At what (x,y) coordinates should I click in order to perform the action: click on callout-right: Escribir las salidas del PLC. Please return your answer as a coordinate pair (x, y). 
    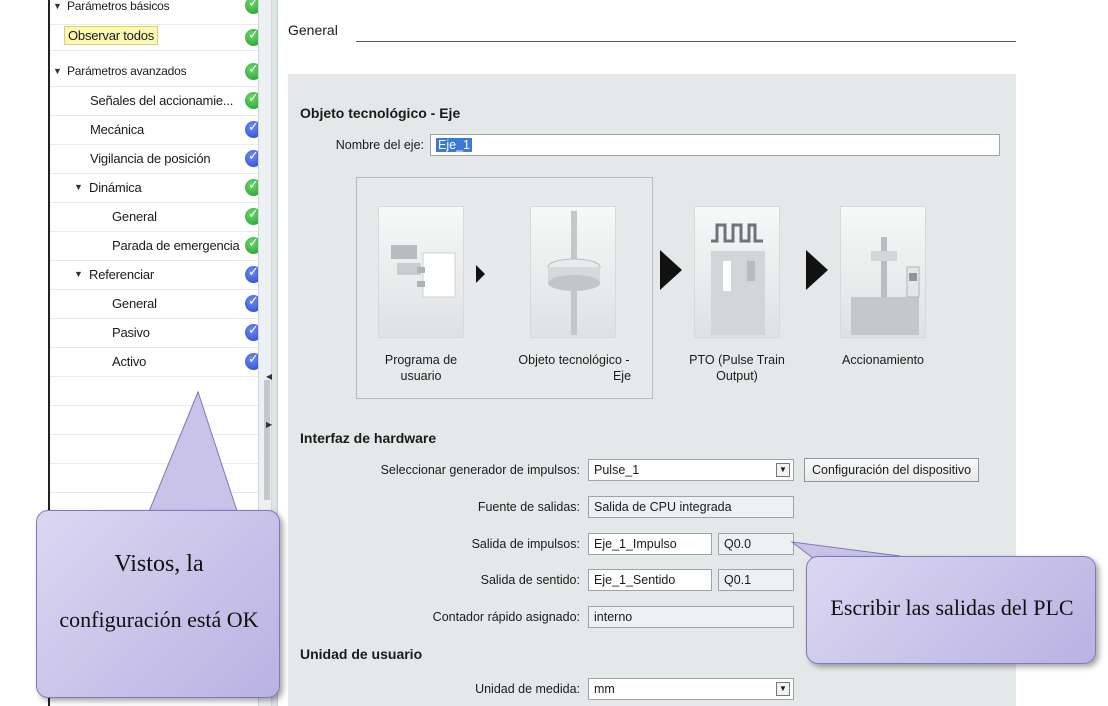
    Looking at the image, I should click on (951, 610).